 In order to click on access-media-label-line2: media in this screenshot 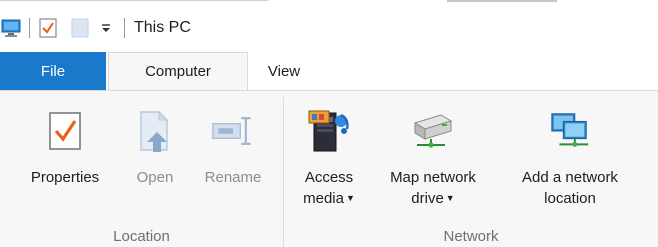, I will do `click(323, 198)`.